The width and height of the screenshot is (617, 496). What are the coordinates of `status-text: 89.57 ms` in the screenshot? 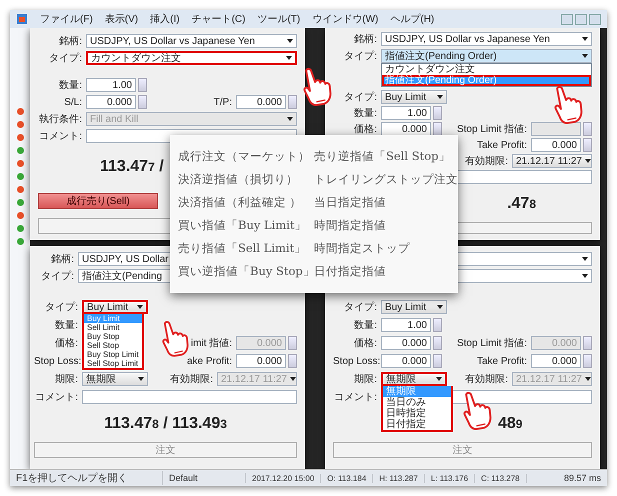 It's located at (582, 478).